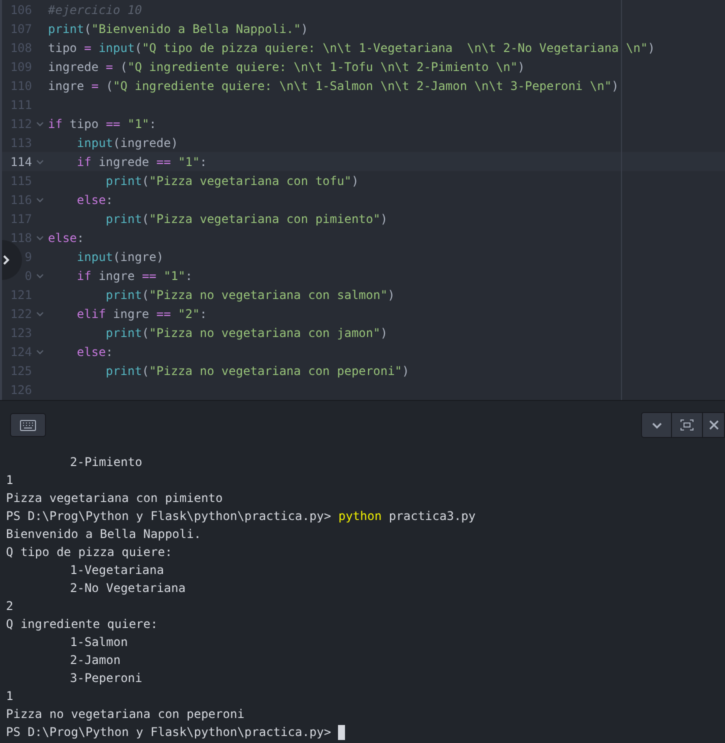 This screenshot has width=725, height=743. I want to click on maximize-icon, so click(687, 425).